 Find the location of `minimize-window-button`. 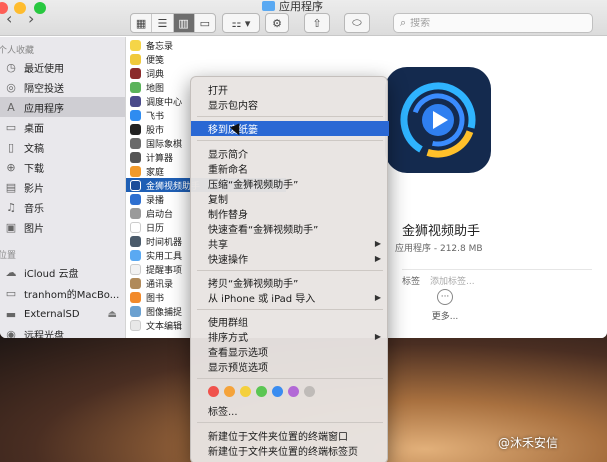

minimize-window-button is located at coordinates (20, 8).